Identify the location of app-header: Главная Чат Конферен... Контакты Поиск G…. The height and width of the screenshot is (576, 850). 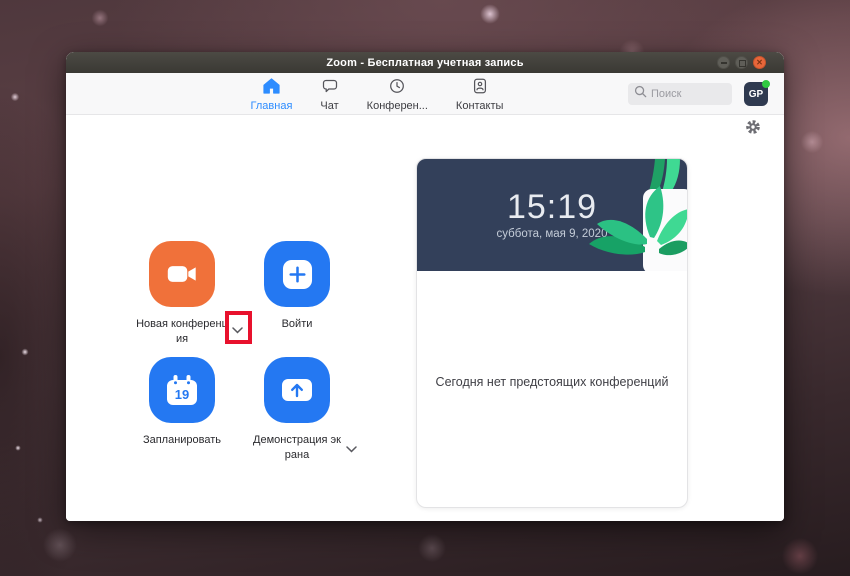
(425, 94).